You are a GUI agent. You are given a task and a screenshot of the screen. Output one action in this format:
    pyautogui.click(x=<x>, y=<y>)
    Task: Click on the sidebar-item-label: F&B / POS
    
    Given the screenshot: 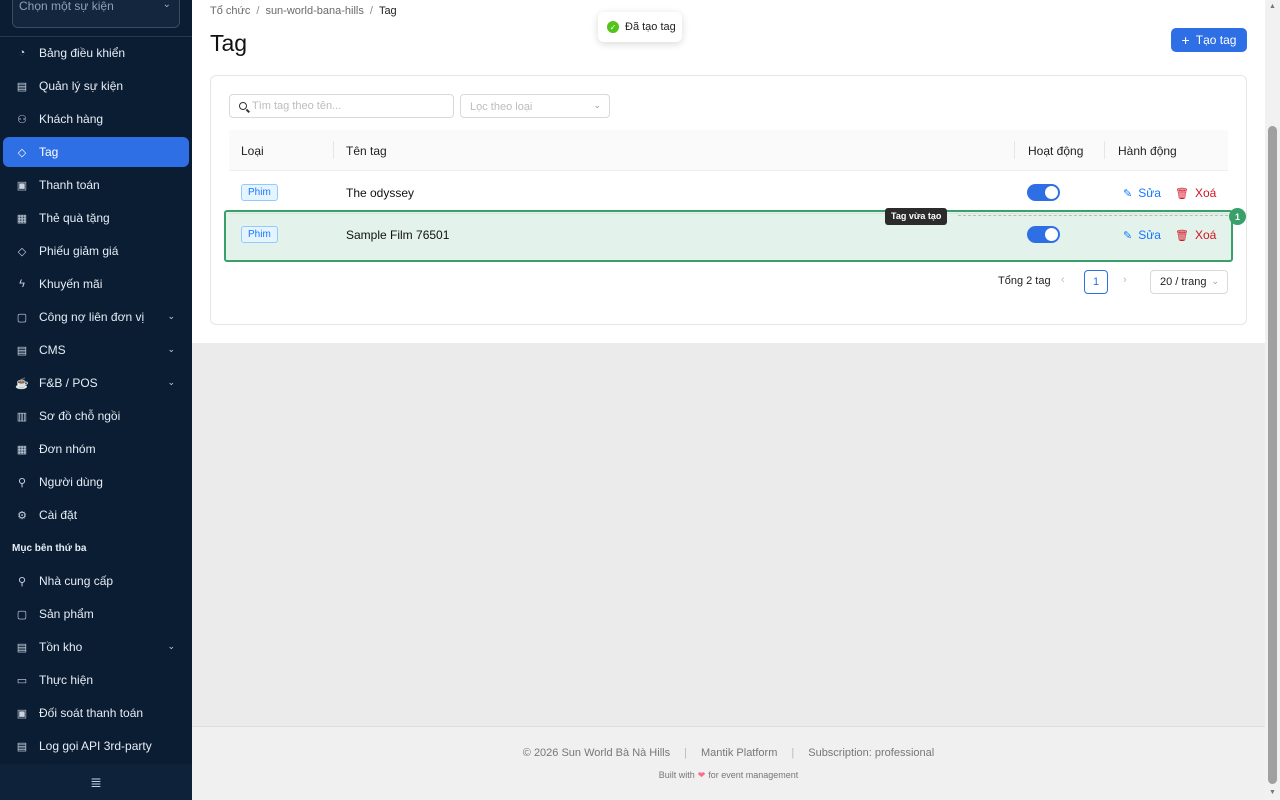 What is the action you would take?
    pyautogui.click(x=68, y=383)
    